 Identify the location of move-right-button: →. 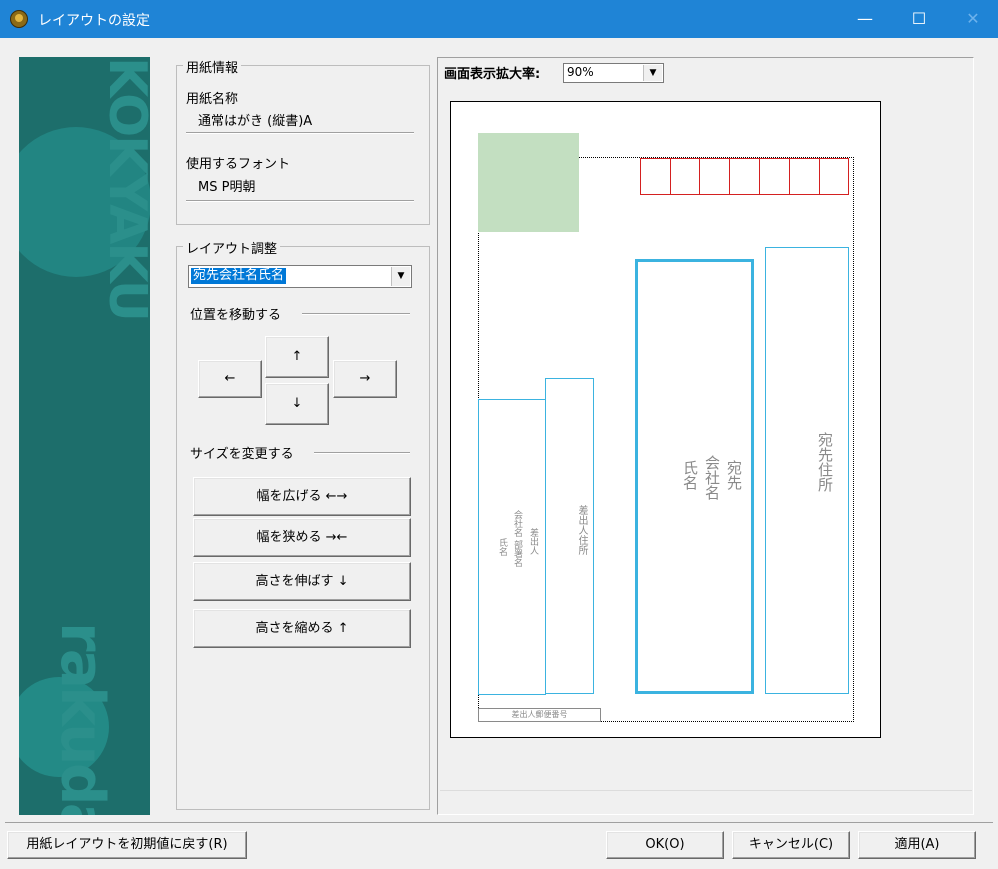
(365, 379).